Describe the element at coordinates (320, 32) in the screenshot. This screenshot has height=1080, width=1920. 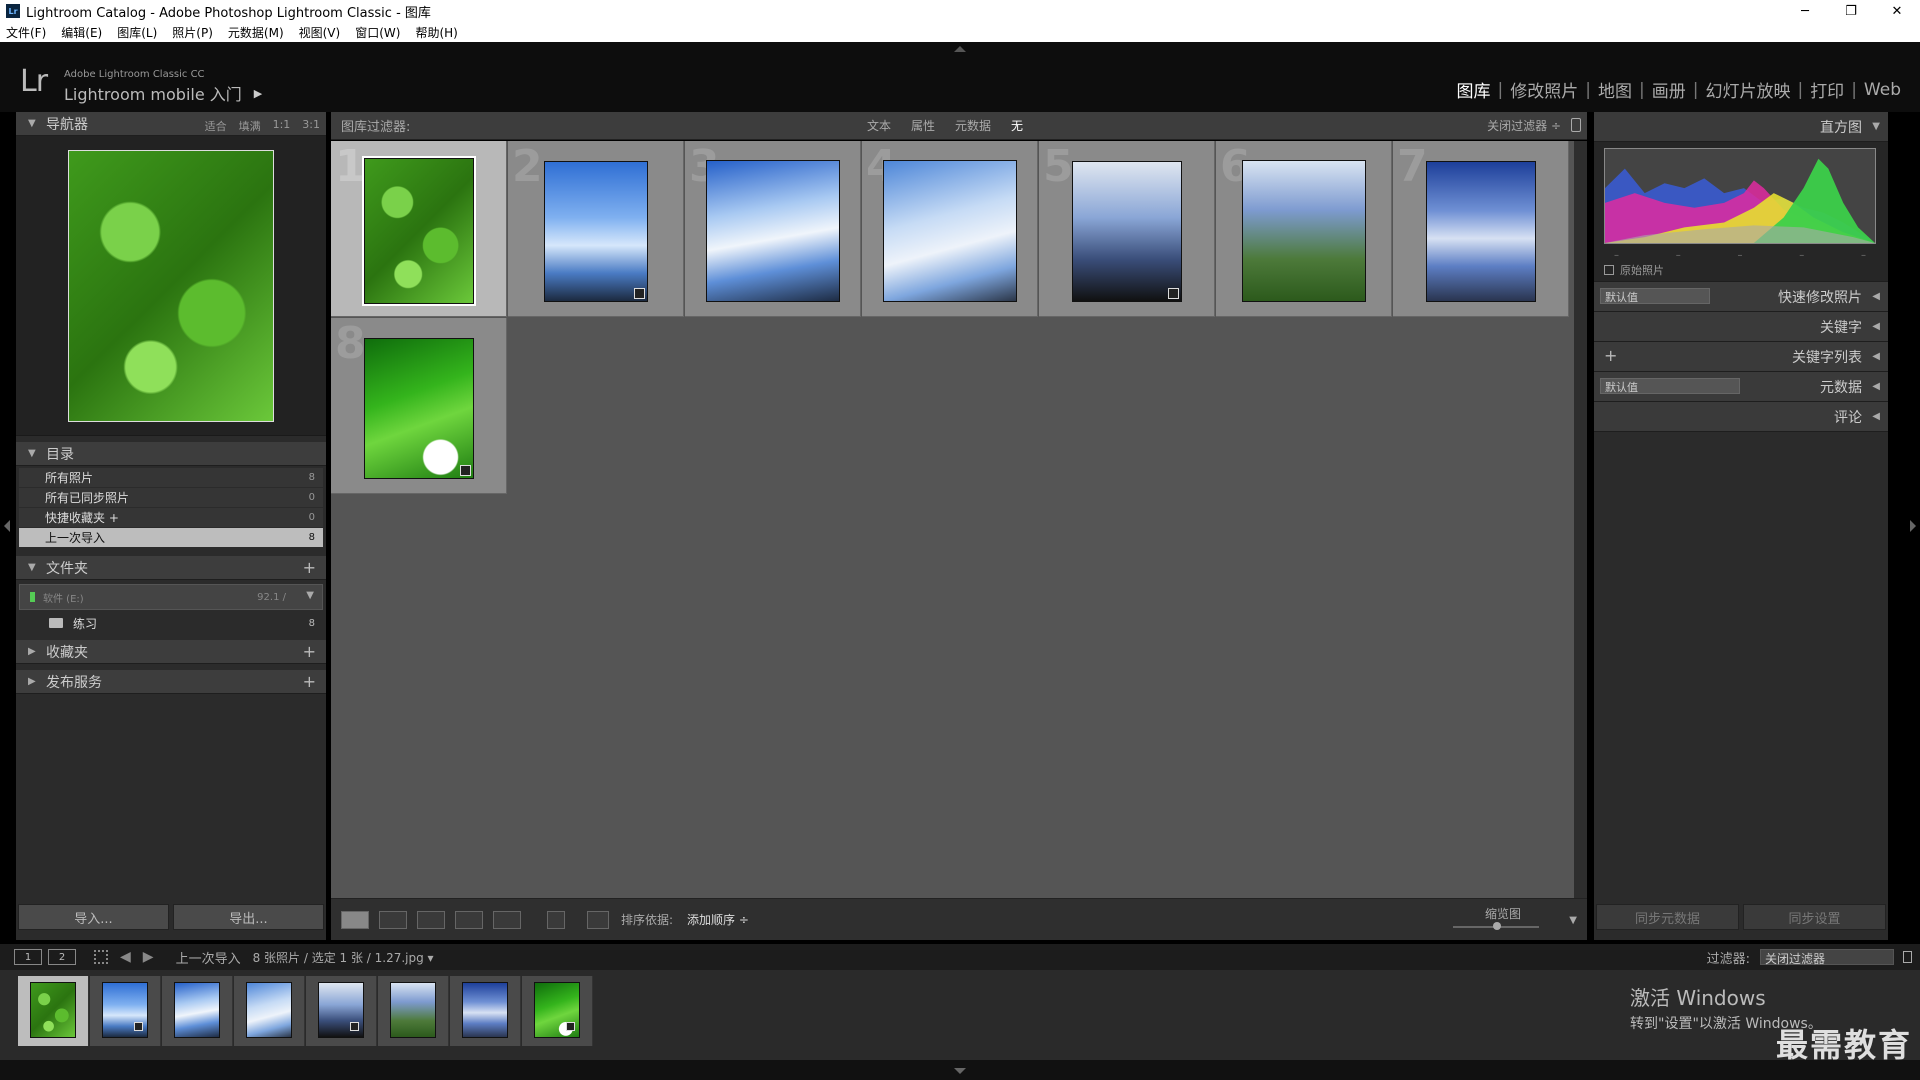
I see `menu-view: 视图(V)` at that location.